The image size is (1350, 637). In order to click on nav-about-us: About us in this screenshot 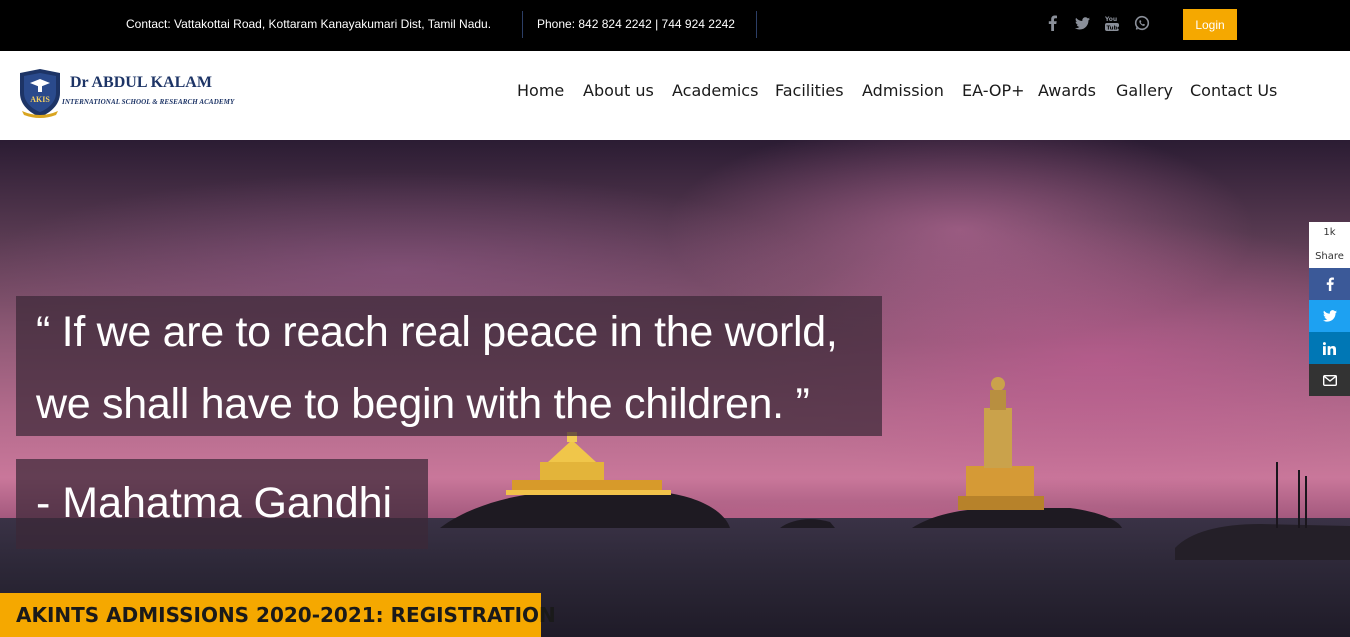, I will do `click(618, 90)`.